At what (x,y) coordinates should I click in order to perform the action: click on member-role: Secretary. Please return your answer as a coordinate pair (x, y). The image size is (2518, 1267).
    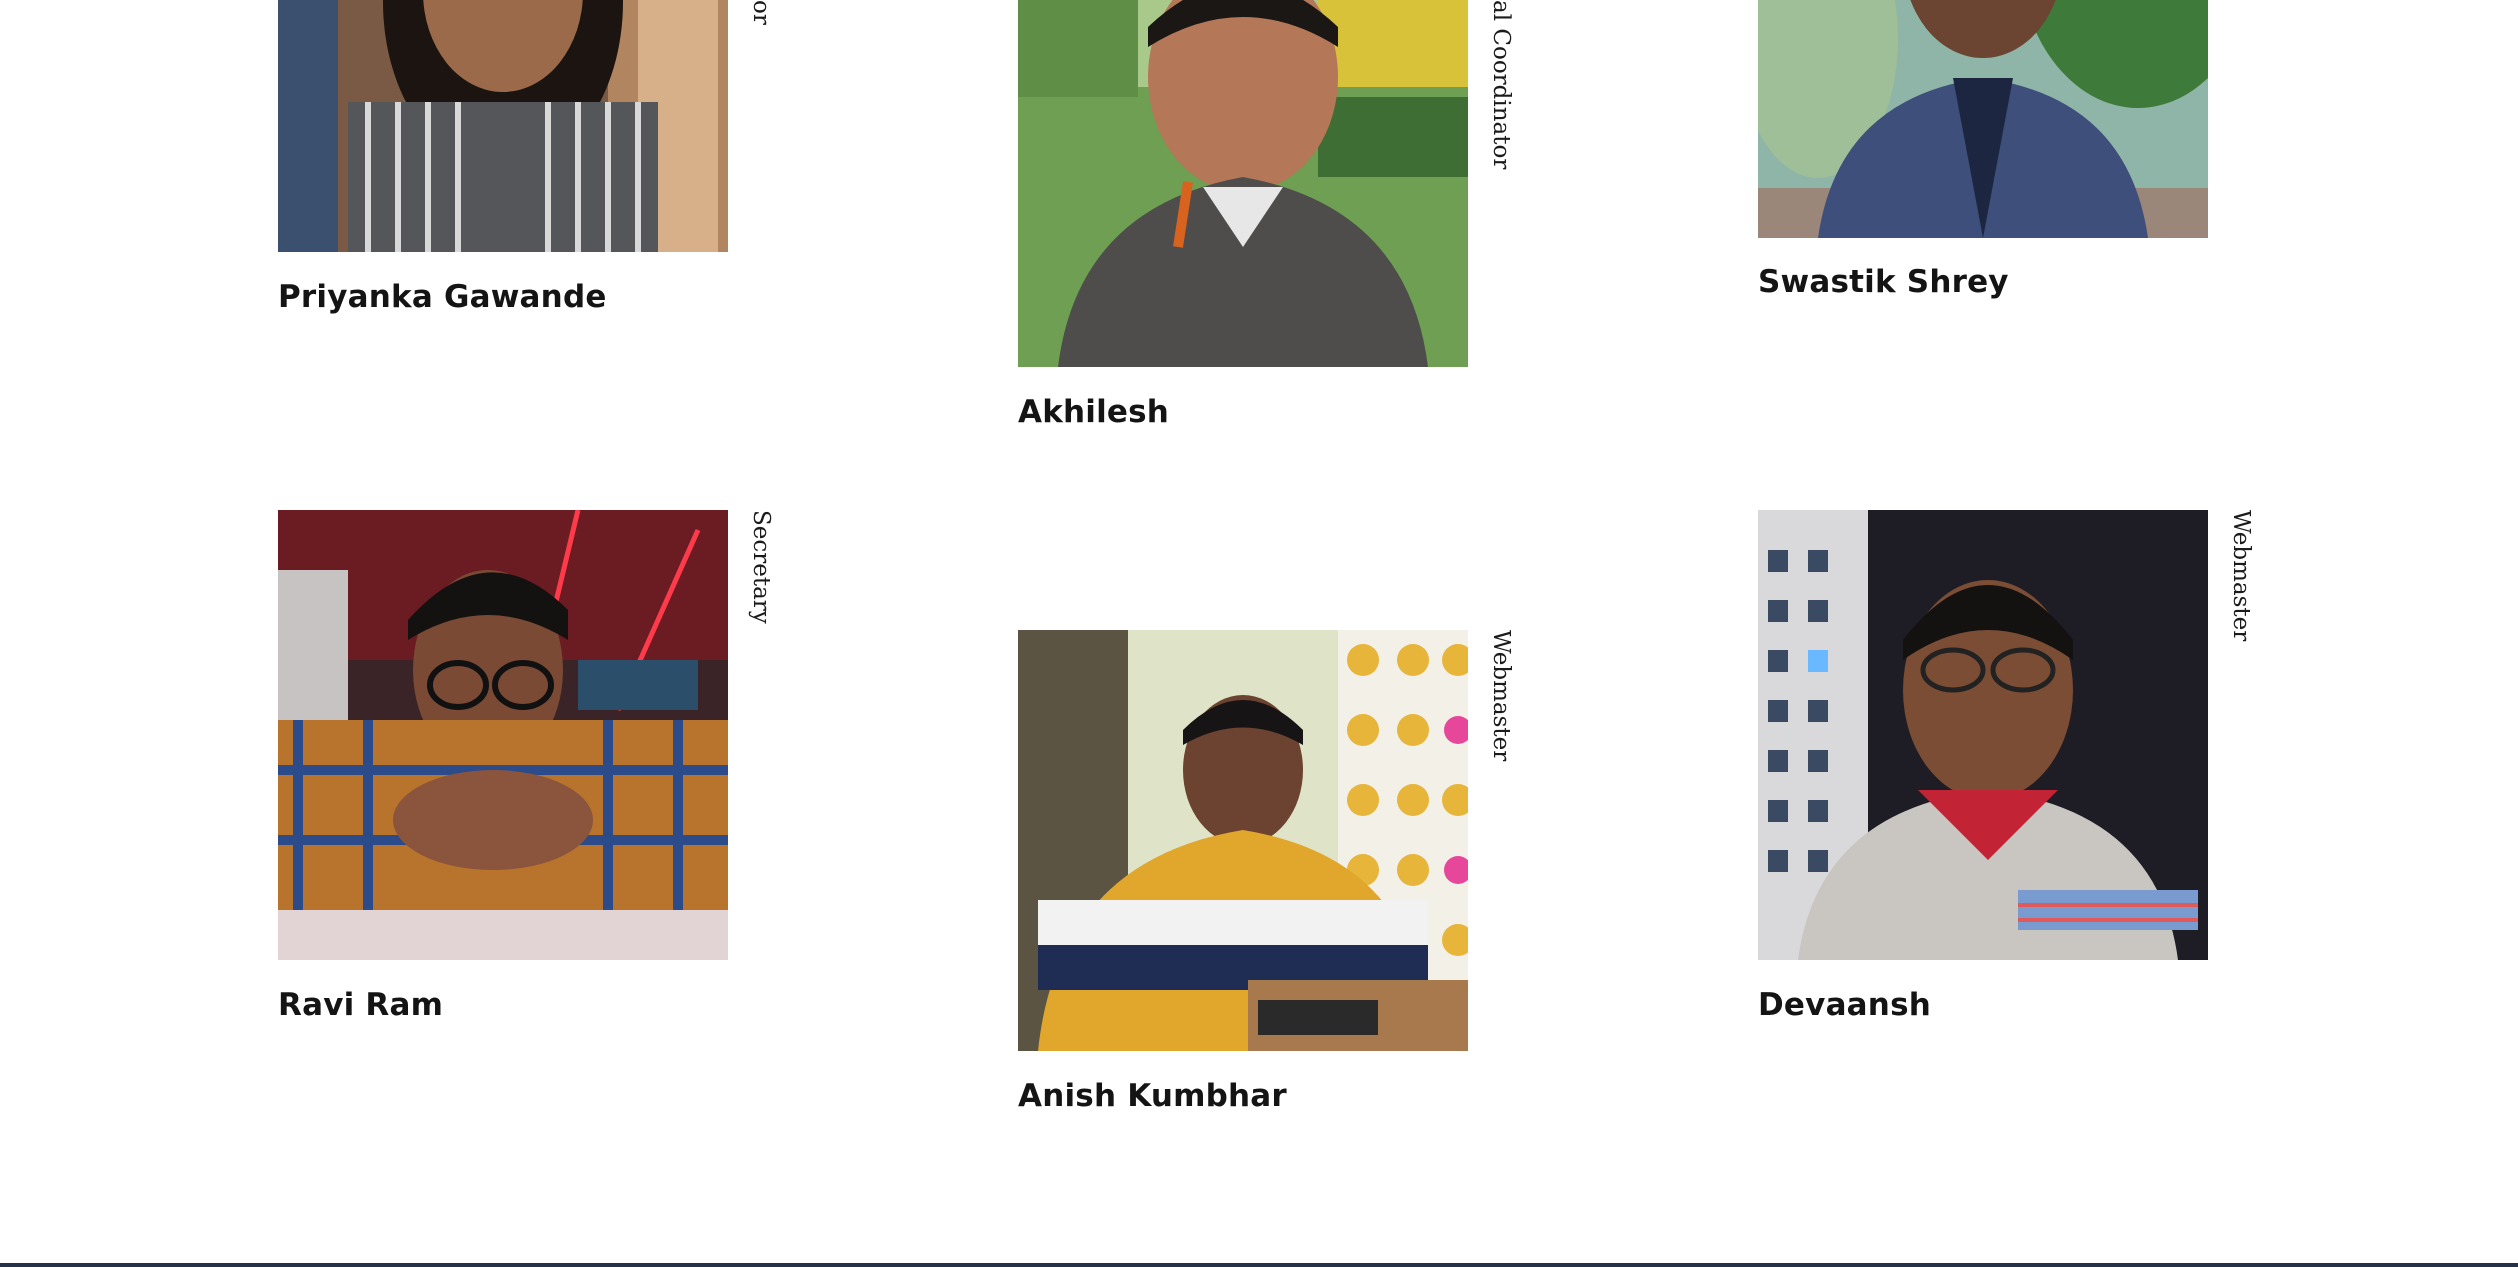
    Looking at the image, I should click on (761, 567).